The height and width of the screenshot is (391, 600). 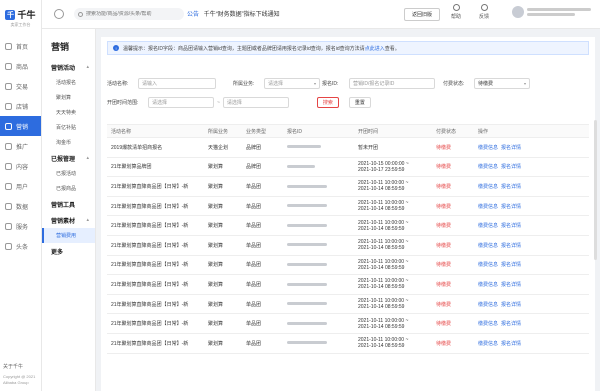 What do you see at coordinates (595, 190) in the screenshot?
I see `scrollbar` at bounding box center [595, 190].